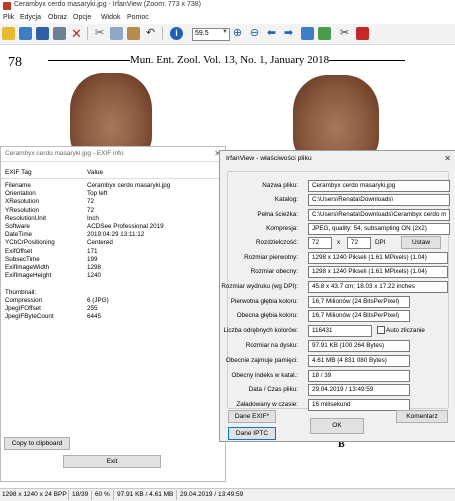 This screenshot has width=455, height=501. Describe the element at coordinates (93, 218) in the screenshot. I see `exif-value-cell: Inch` at that location.